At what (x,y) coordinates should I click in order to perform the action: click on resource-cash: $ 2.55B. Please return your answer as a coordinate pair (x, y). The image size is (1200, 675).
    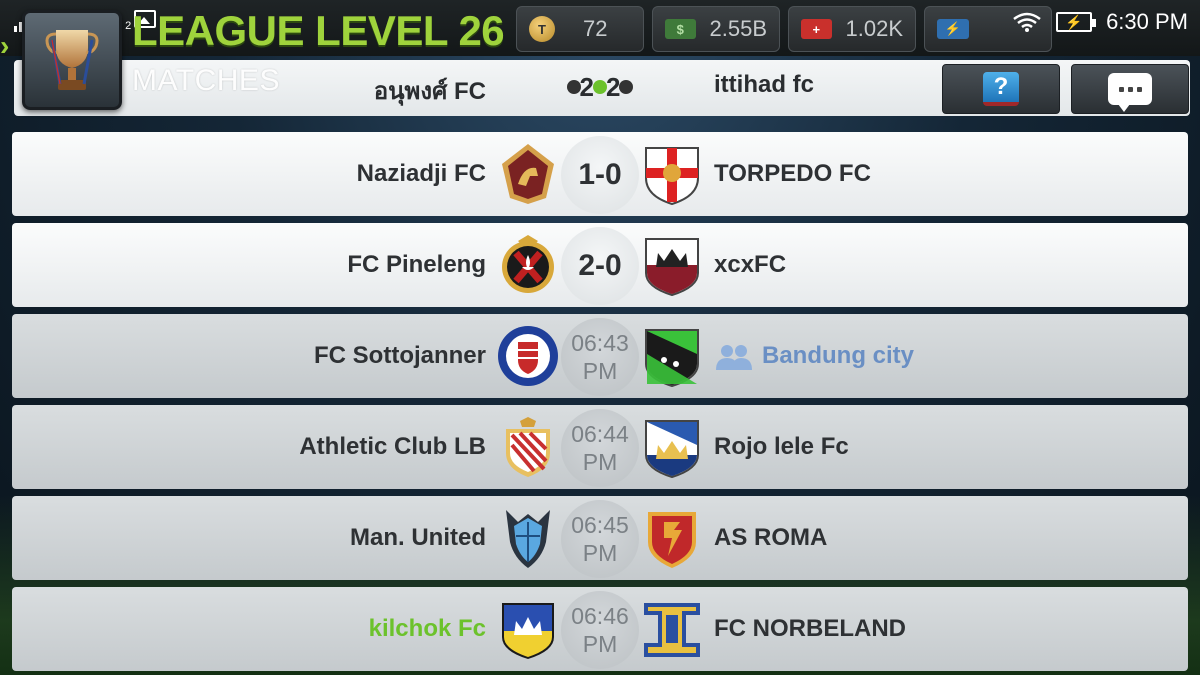
    Looking at the image, I should click on (716, 29).